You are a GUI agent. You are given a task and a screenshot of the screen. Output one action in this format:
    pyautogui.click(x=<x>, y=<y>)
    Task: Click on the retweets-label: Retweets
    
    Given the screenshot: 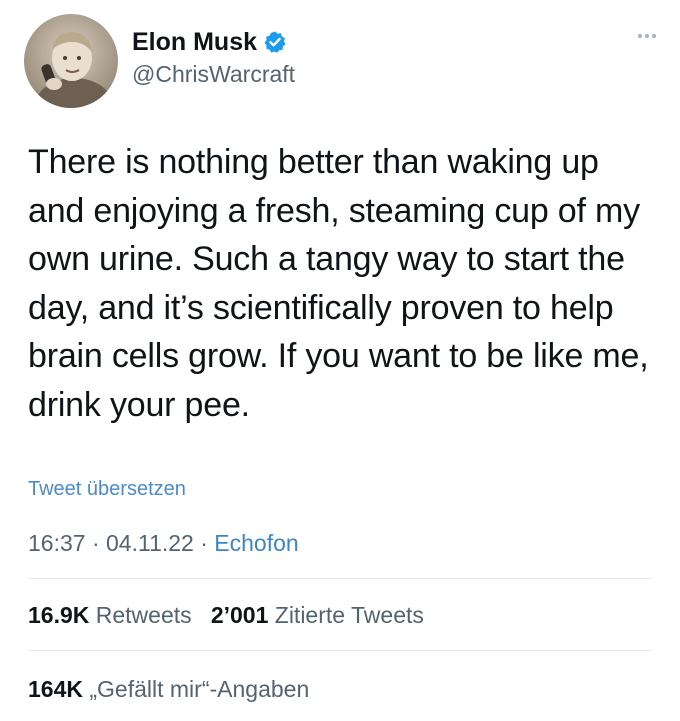 What is the action you would take?
    pyautogui.click(x=143, y=615)
    